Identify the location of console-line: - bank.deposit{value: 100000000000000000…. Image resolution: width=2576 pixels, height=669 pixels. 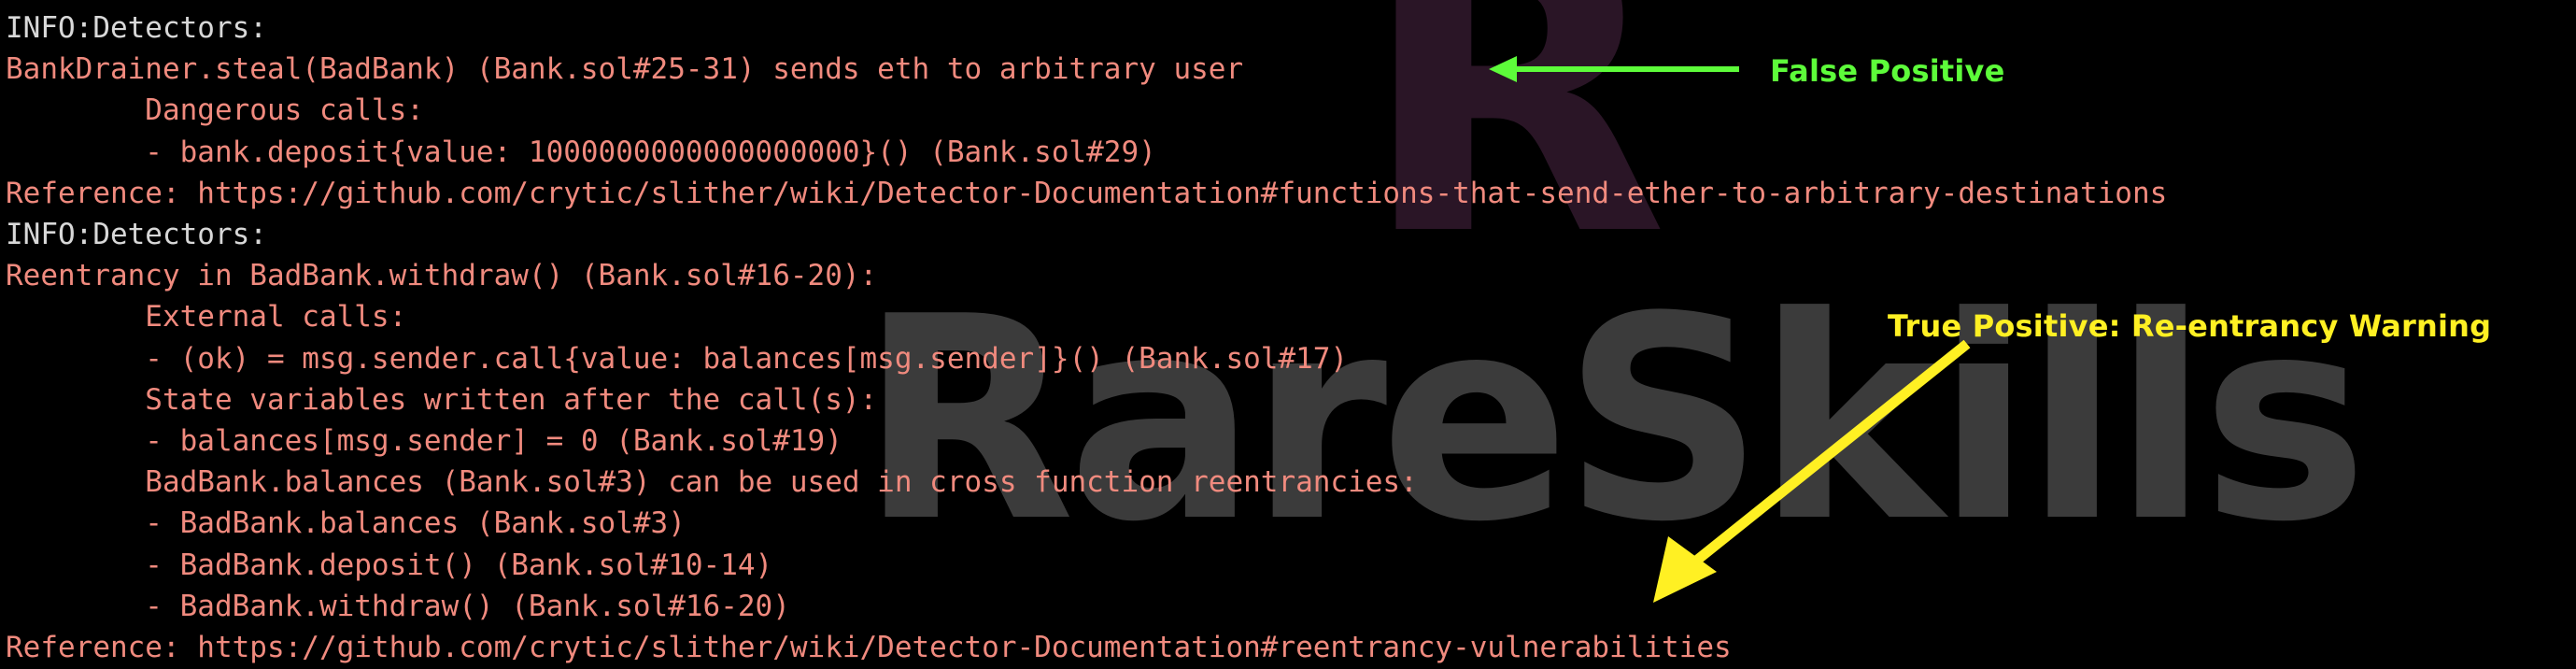
(581, 152).